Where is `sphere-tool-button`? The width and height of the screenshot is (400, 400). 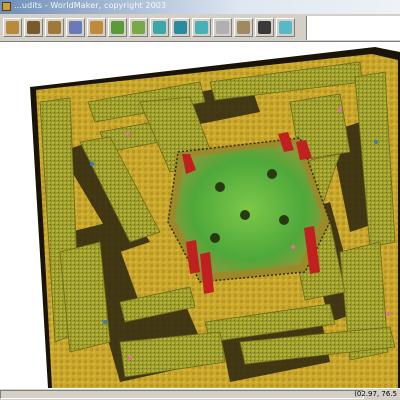
sphere-tool-button is located at coordinates (264, 27).